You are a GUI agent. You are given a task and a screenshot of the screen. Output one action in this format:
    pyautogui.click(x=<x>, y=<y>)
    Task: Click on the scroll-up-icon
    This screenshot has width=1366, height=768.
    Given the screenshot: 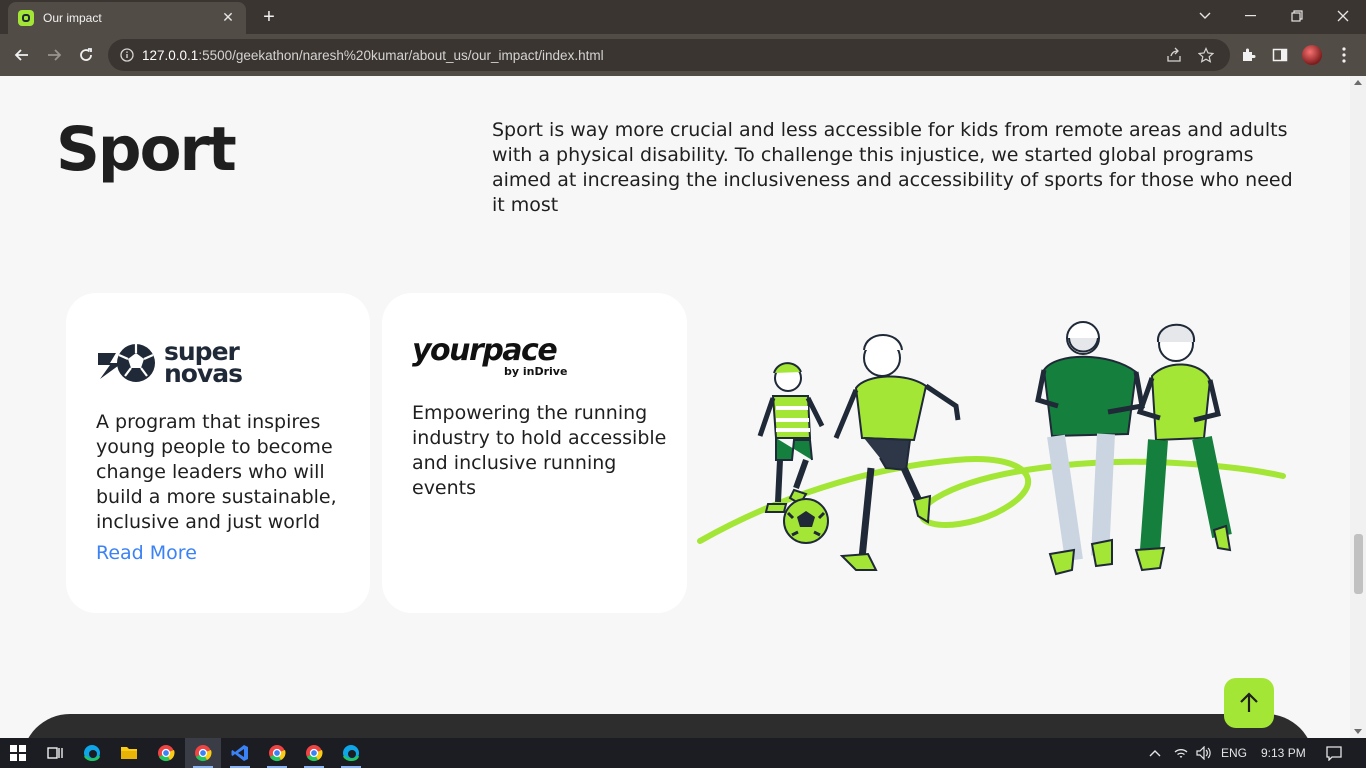 What is the action you would take?
    pyautogui.click(x=1358, y=82)
    